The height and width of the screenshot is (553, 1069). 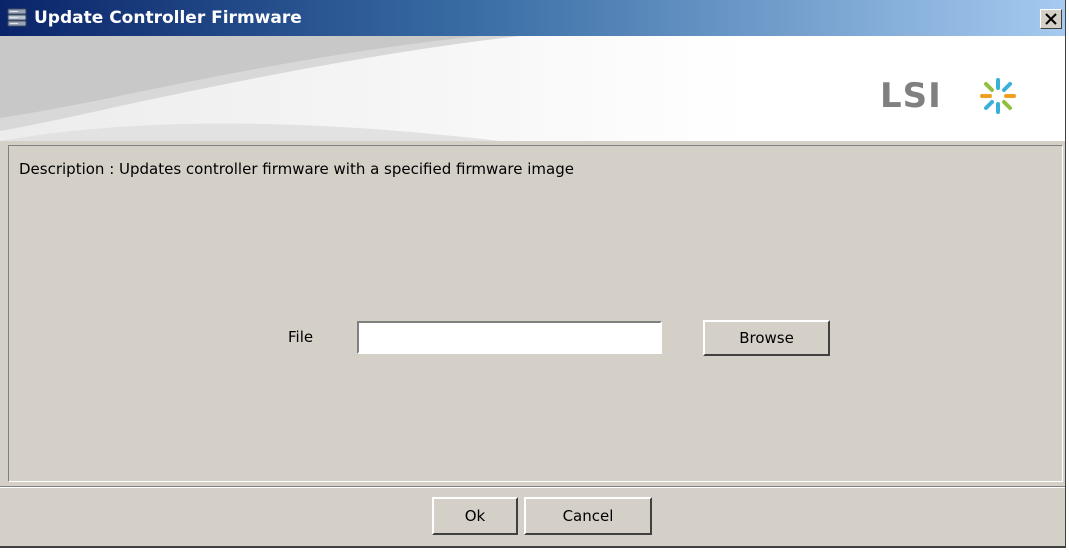 I want to click on close-icon, so click(x=1051, y=19).